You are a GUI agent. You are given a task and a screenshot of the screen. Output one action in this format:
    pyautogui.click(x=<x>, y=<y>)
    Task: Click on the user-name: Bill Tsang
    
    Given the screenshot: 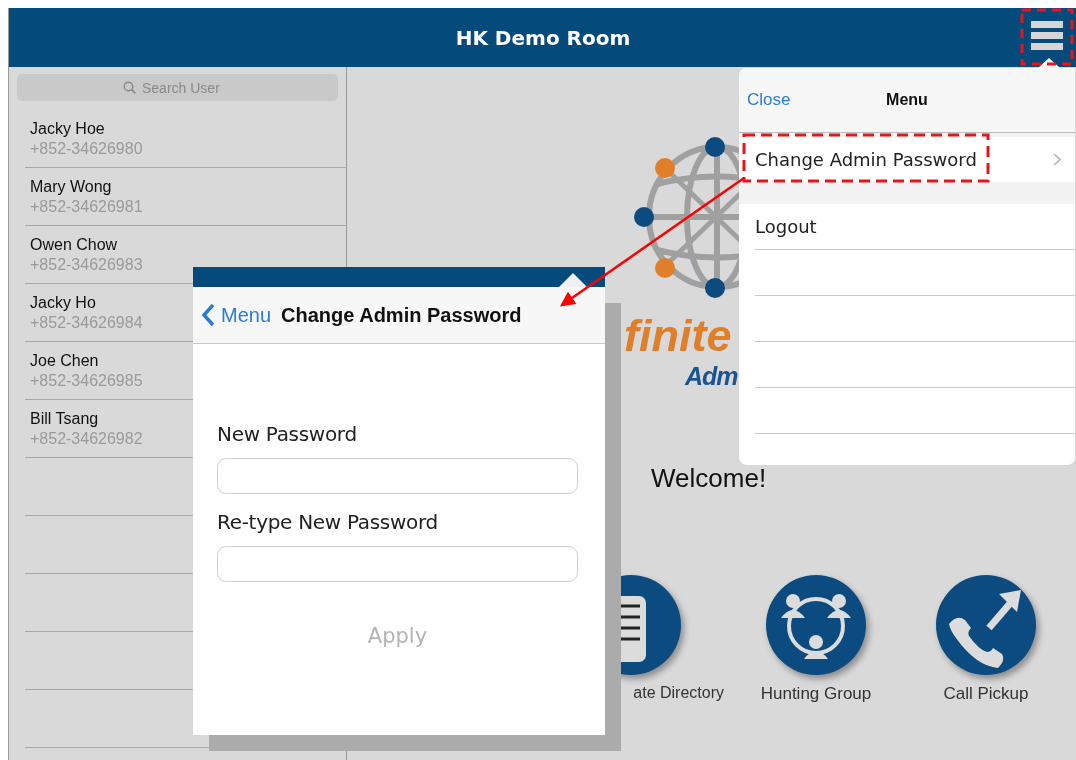 What is the action you would take?
    pyautogui.click(x=64, y=418)
    